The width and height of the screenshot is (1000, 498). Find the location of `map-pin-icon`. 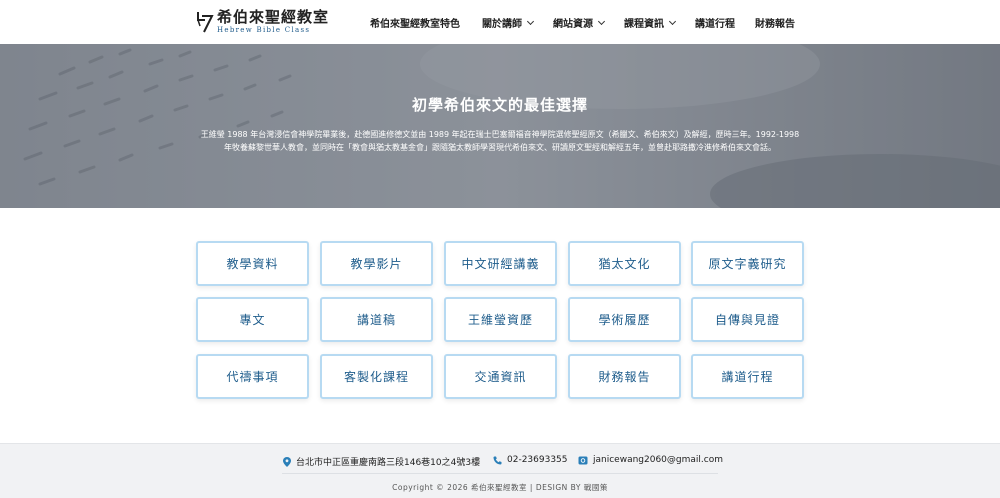

map-pin-icon is located at coordinates (287, 461).